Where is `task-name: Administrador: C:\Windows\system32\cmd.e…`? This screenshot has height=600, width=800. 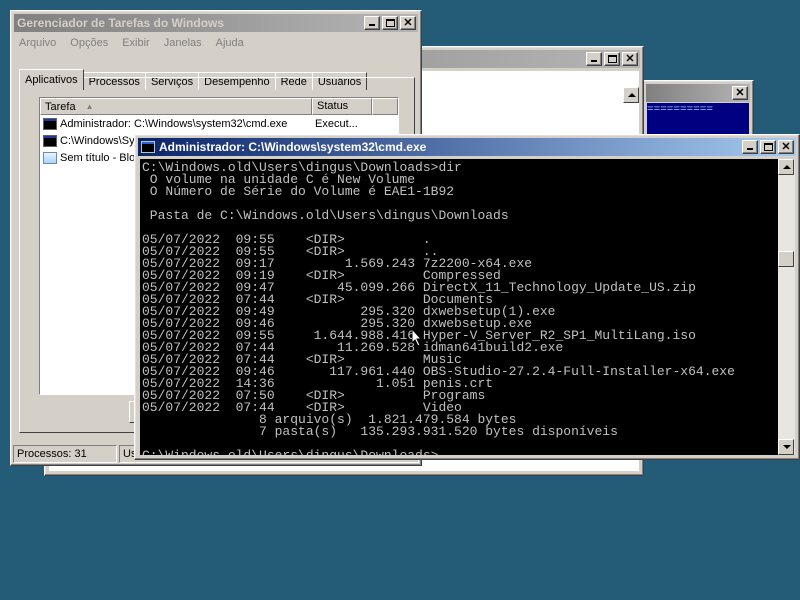 task-name: Administrador: C:\Windows\system32\cmd.e… is located at coordinates (174, 123).